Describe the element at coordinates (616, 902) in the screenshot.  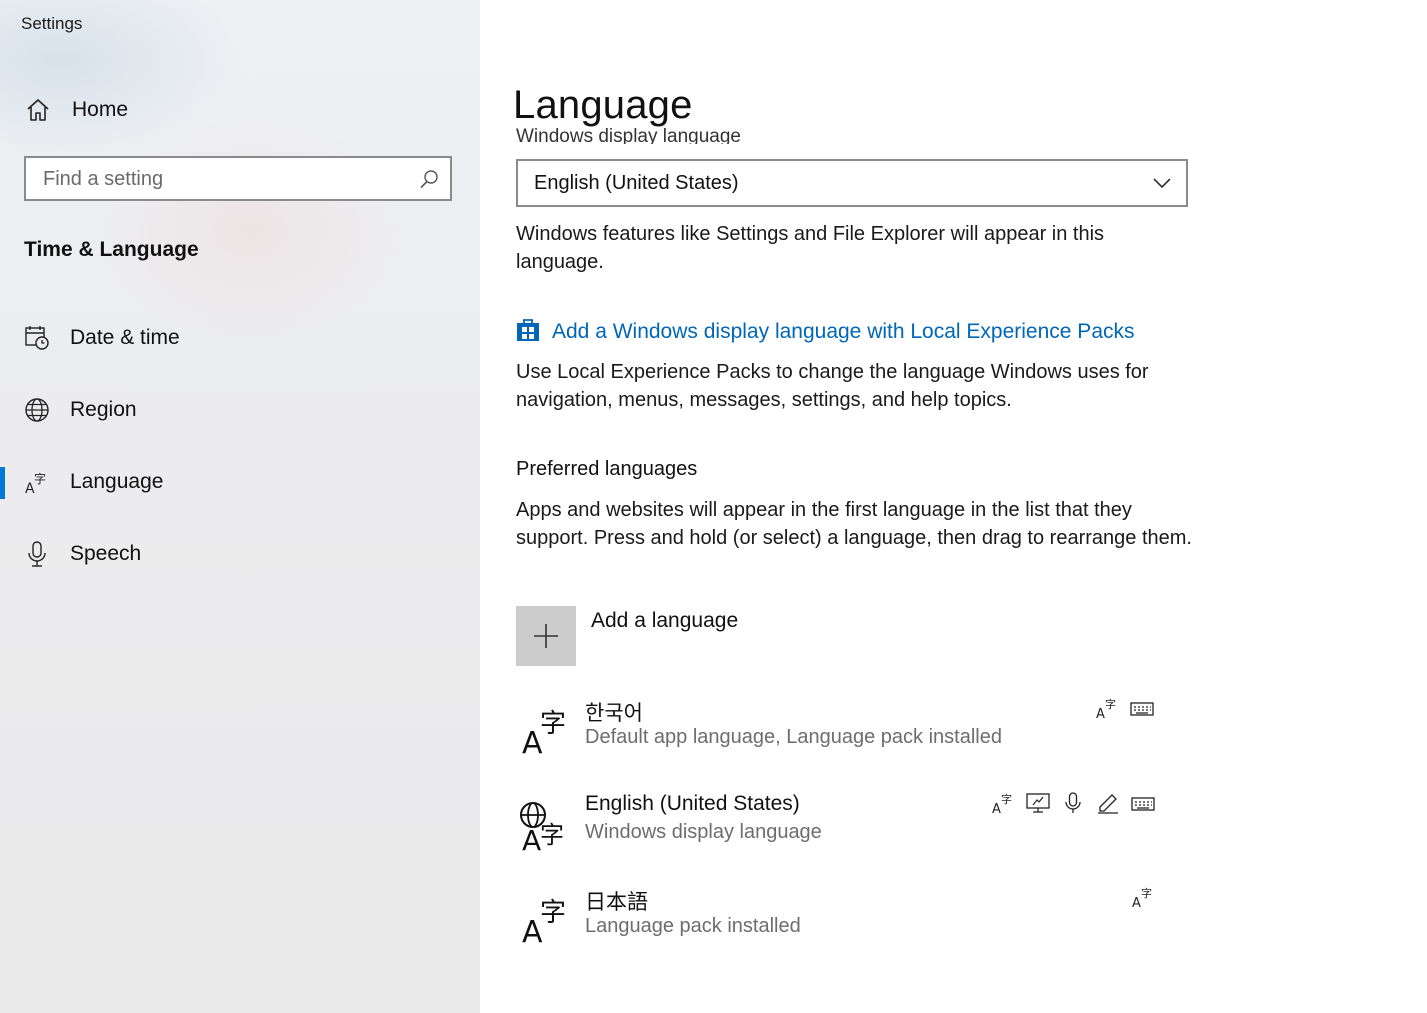
I see `language-name: 日本語` at that location.